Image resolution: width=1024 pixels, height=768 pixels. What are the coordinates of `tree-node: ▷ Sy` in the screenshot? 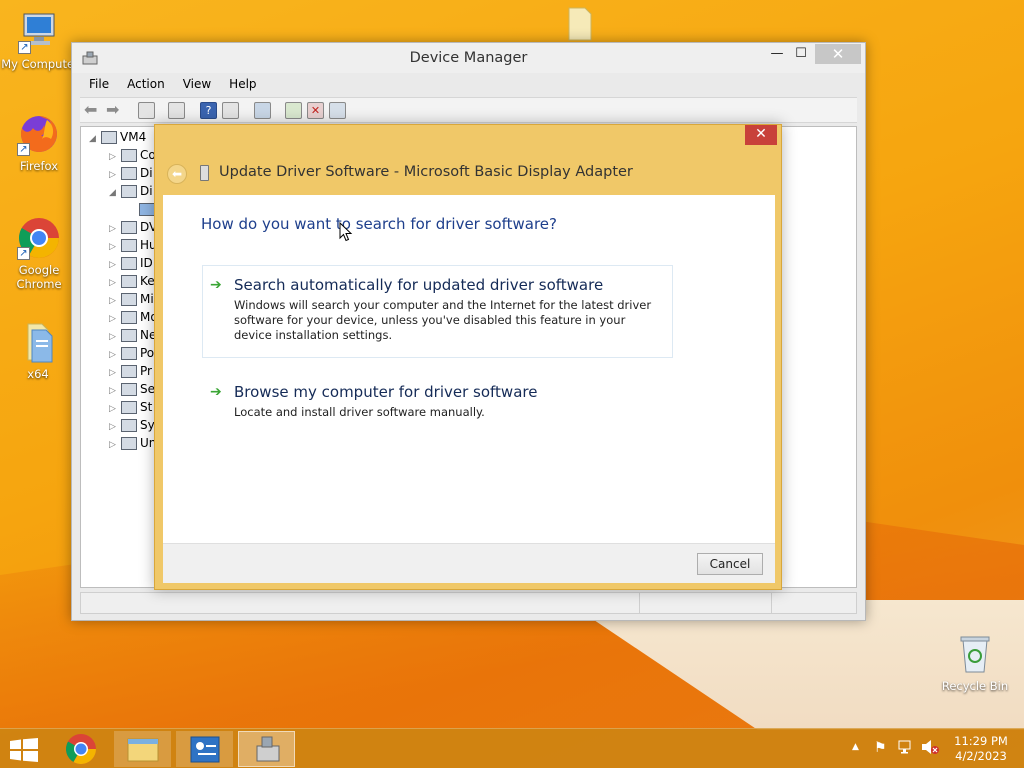 It's located at (132, 425).